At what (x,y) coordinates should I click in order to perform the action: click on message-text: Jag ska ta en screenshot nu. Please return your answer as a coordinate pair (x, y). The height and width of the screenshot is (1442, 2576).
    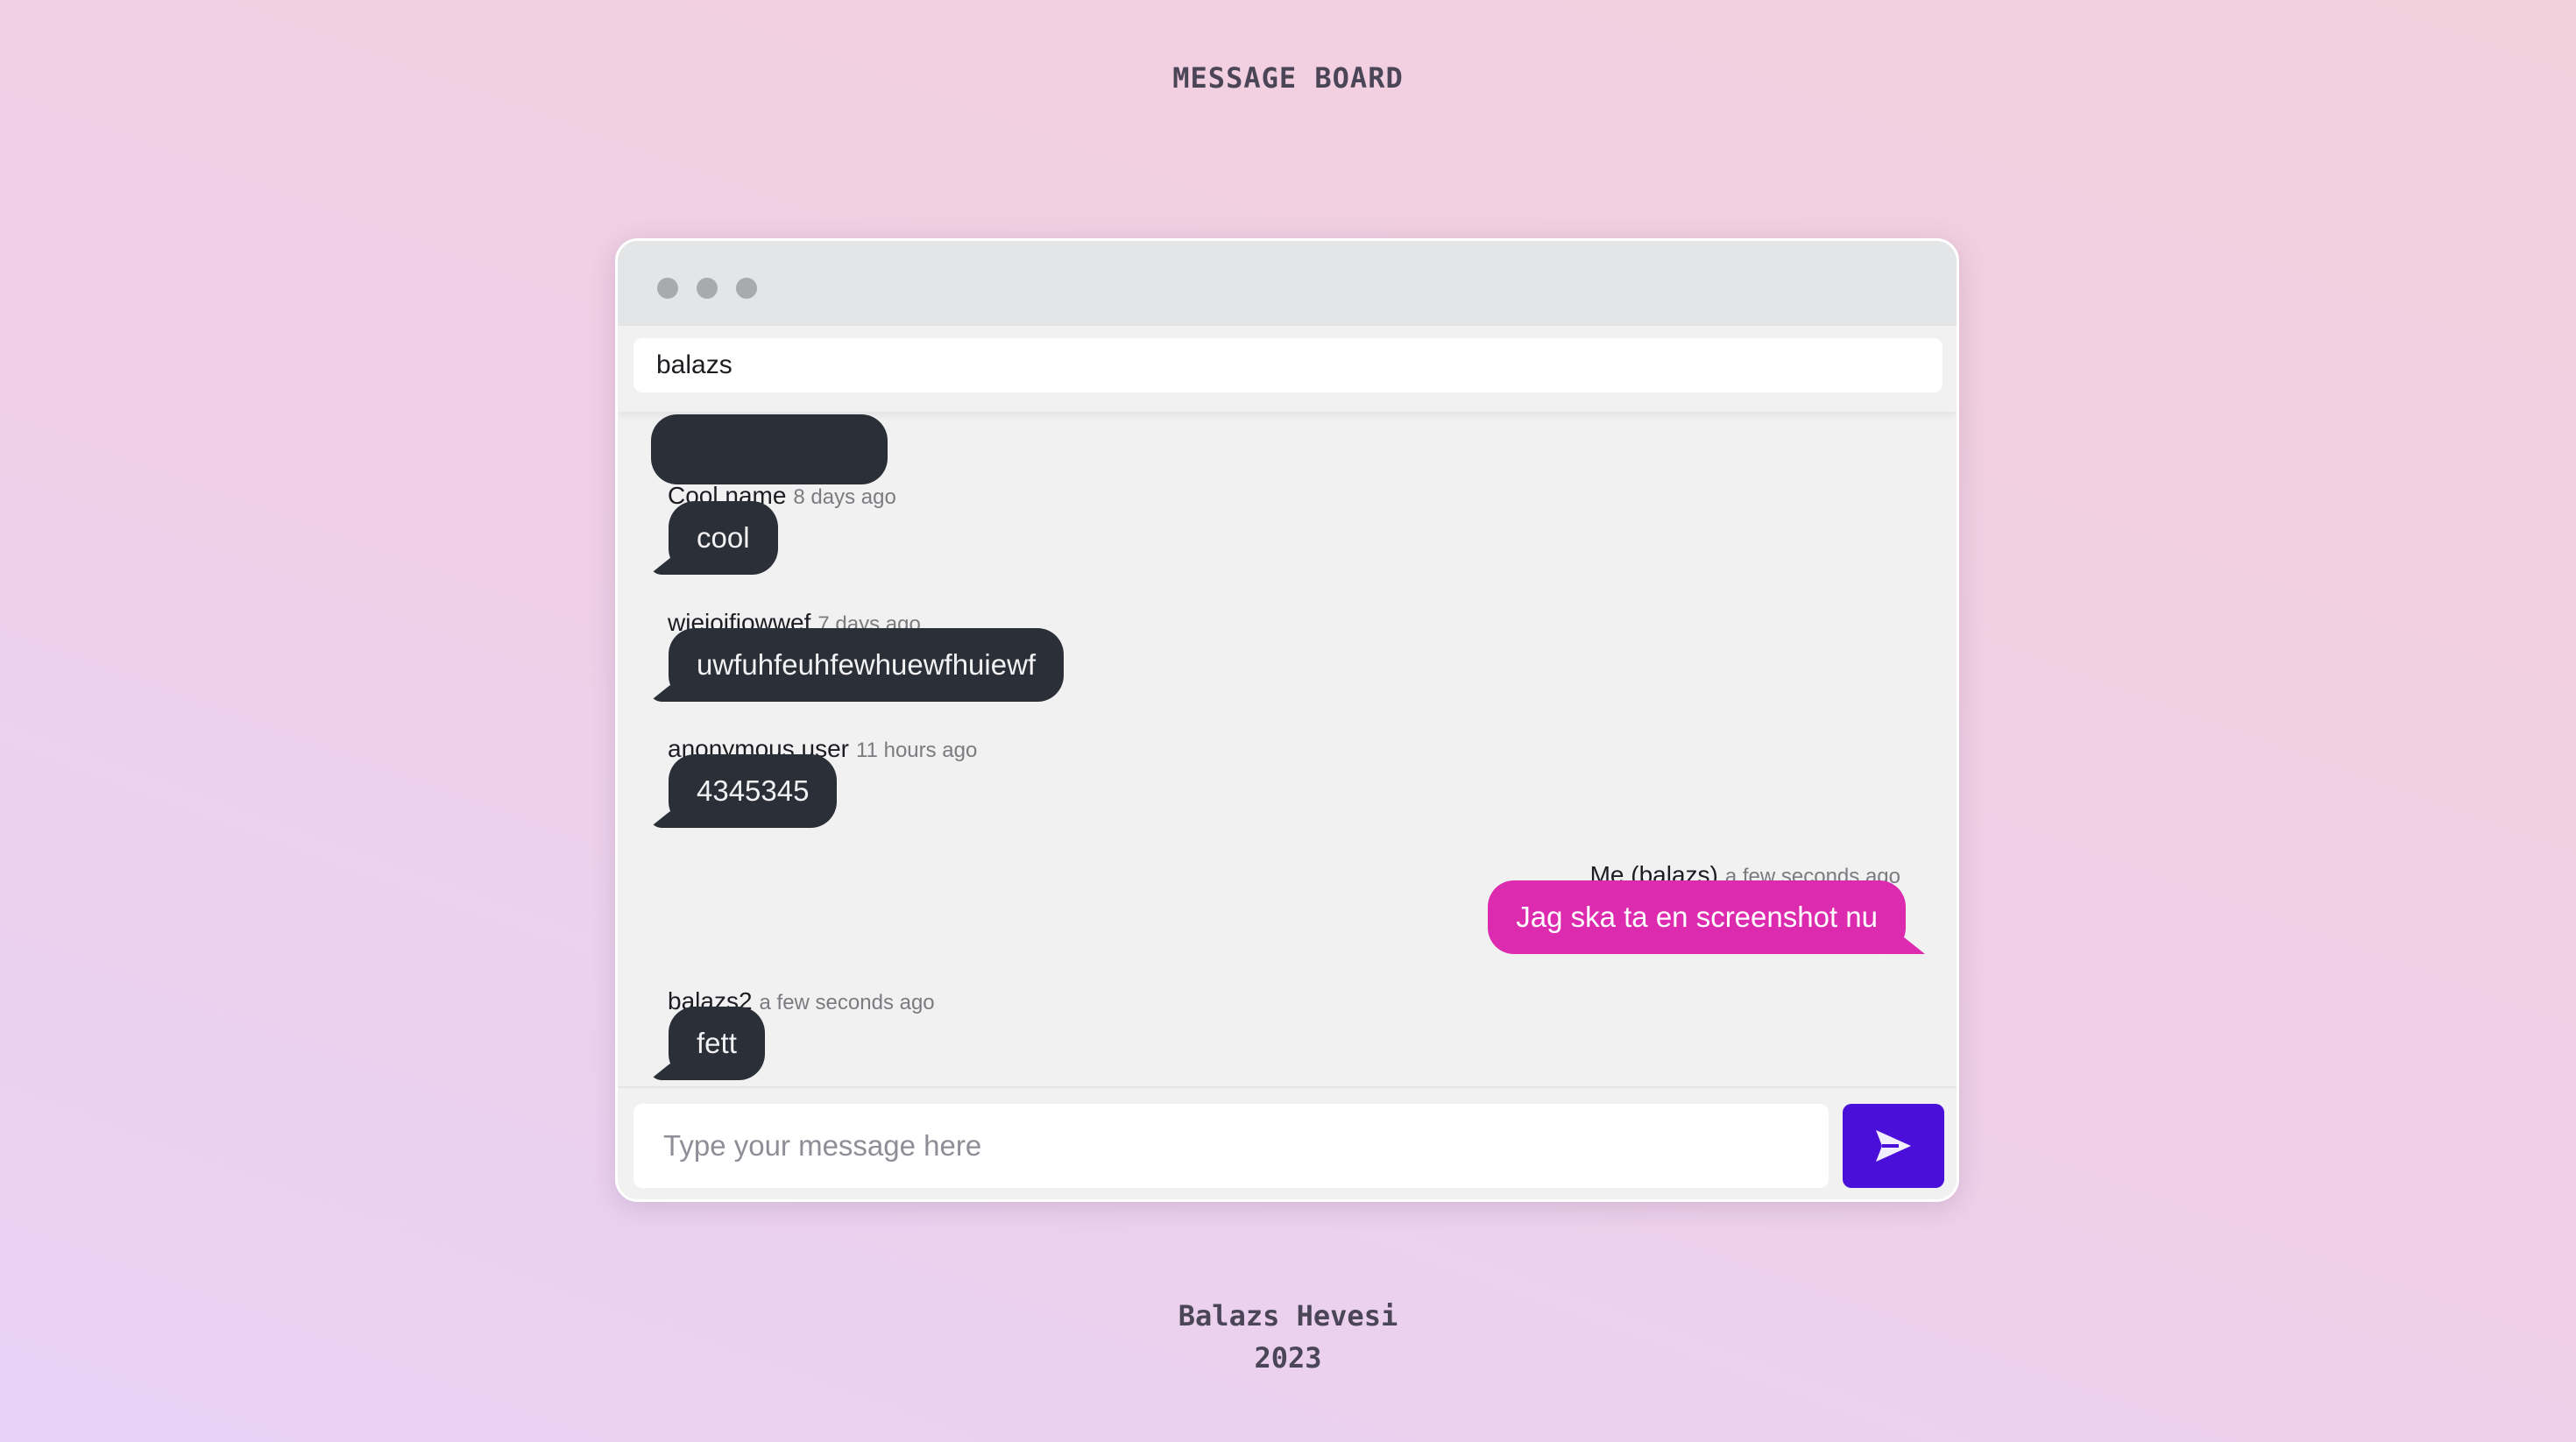
    Looking at the image, I should click on (1697, 917).